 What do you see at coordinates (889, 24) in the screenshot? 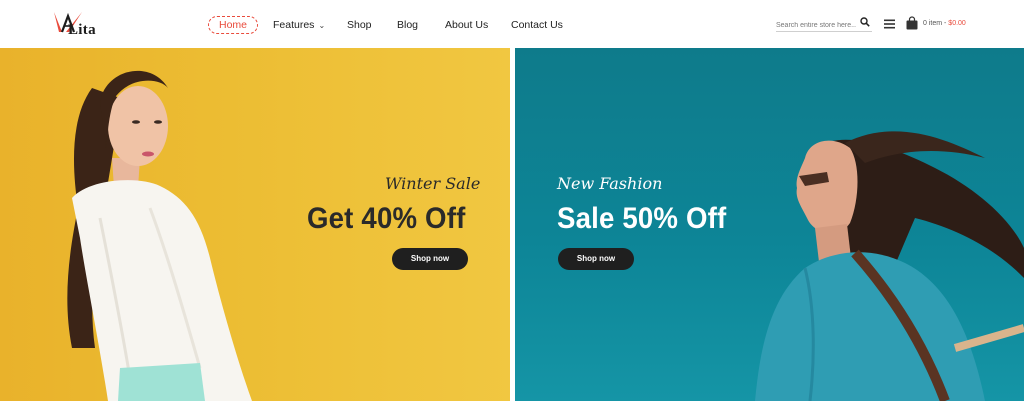
I see `menu-icon` at bounding box center [889, 24].